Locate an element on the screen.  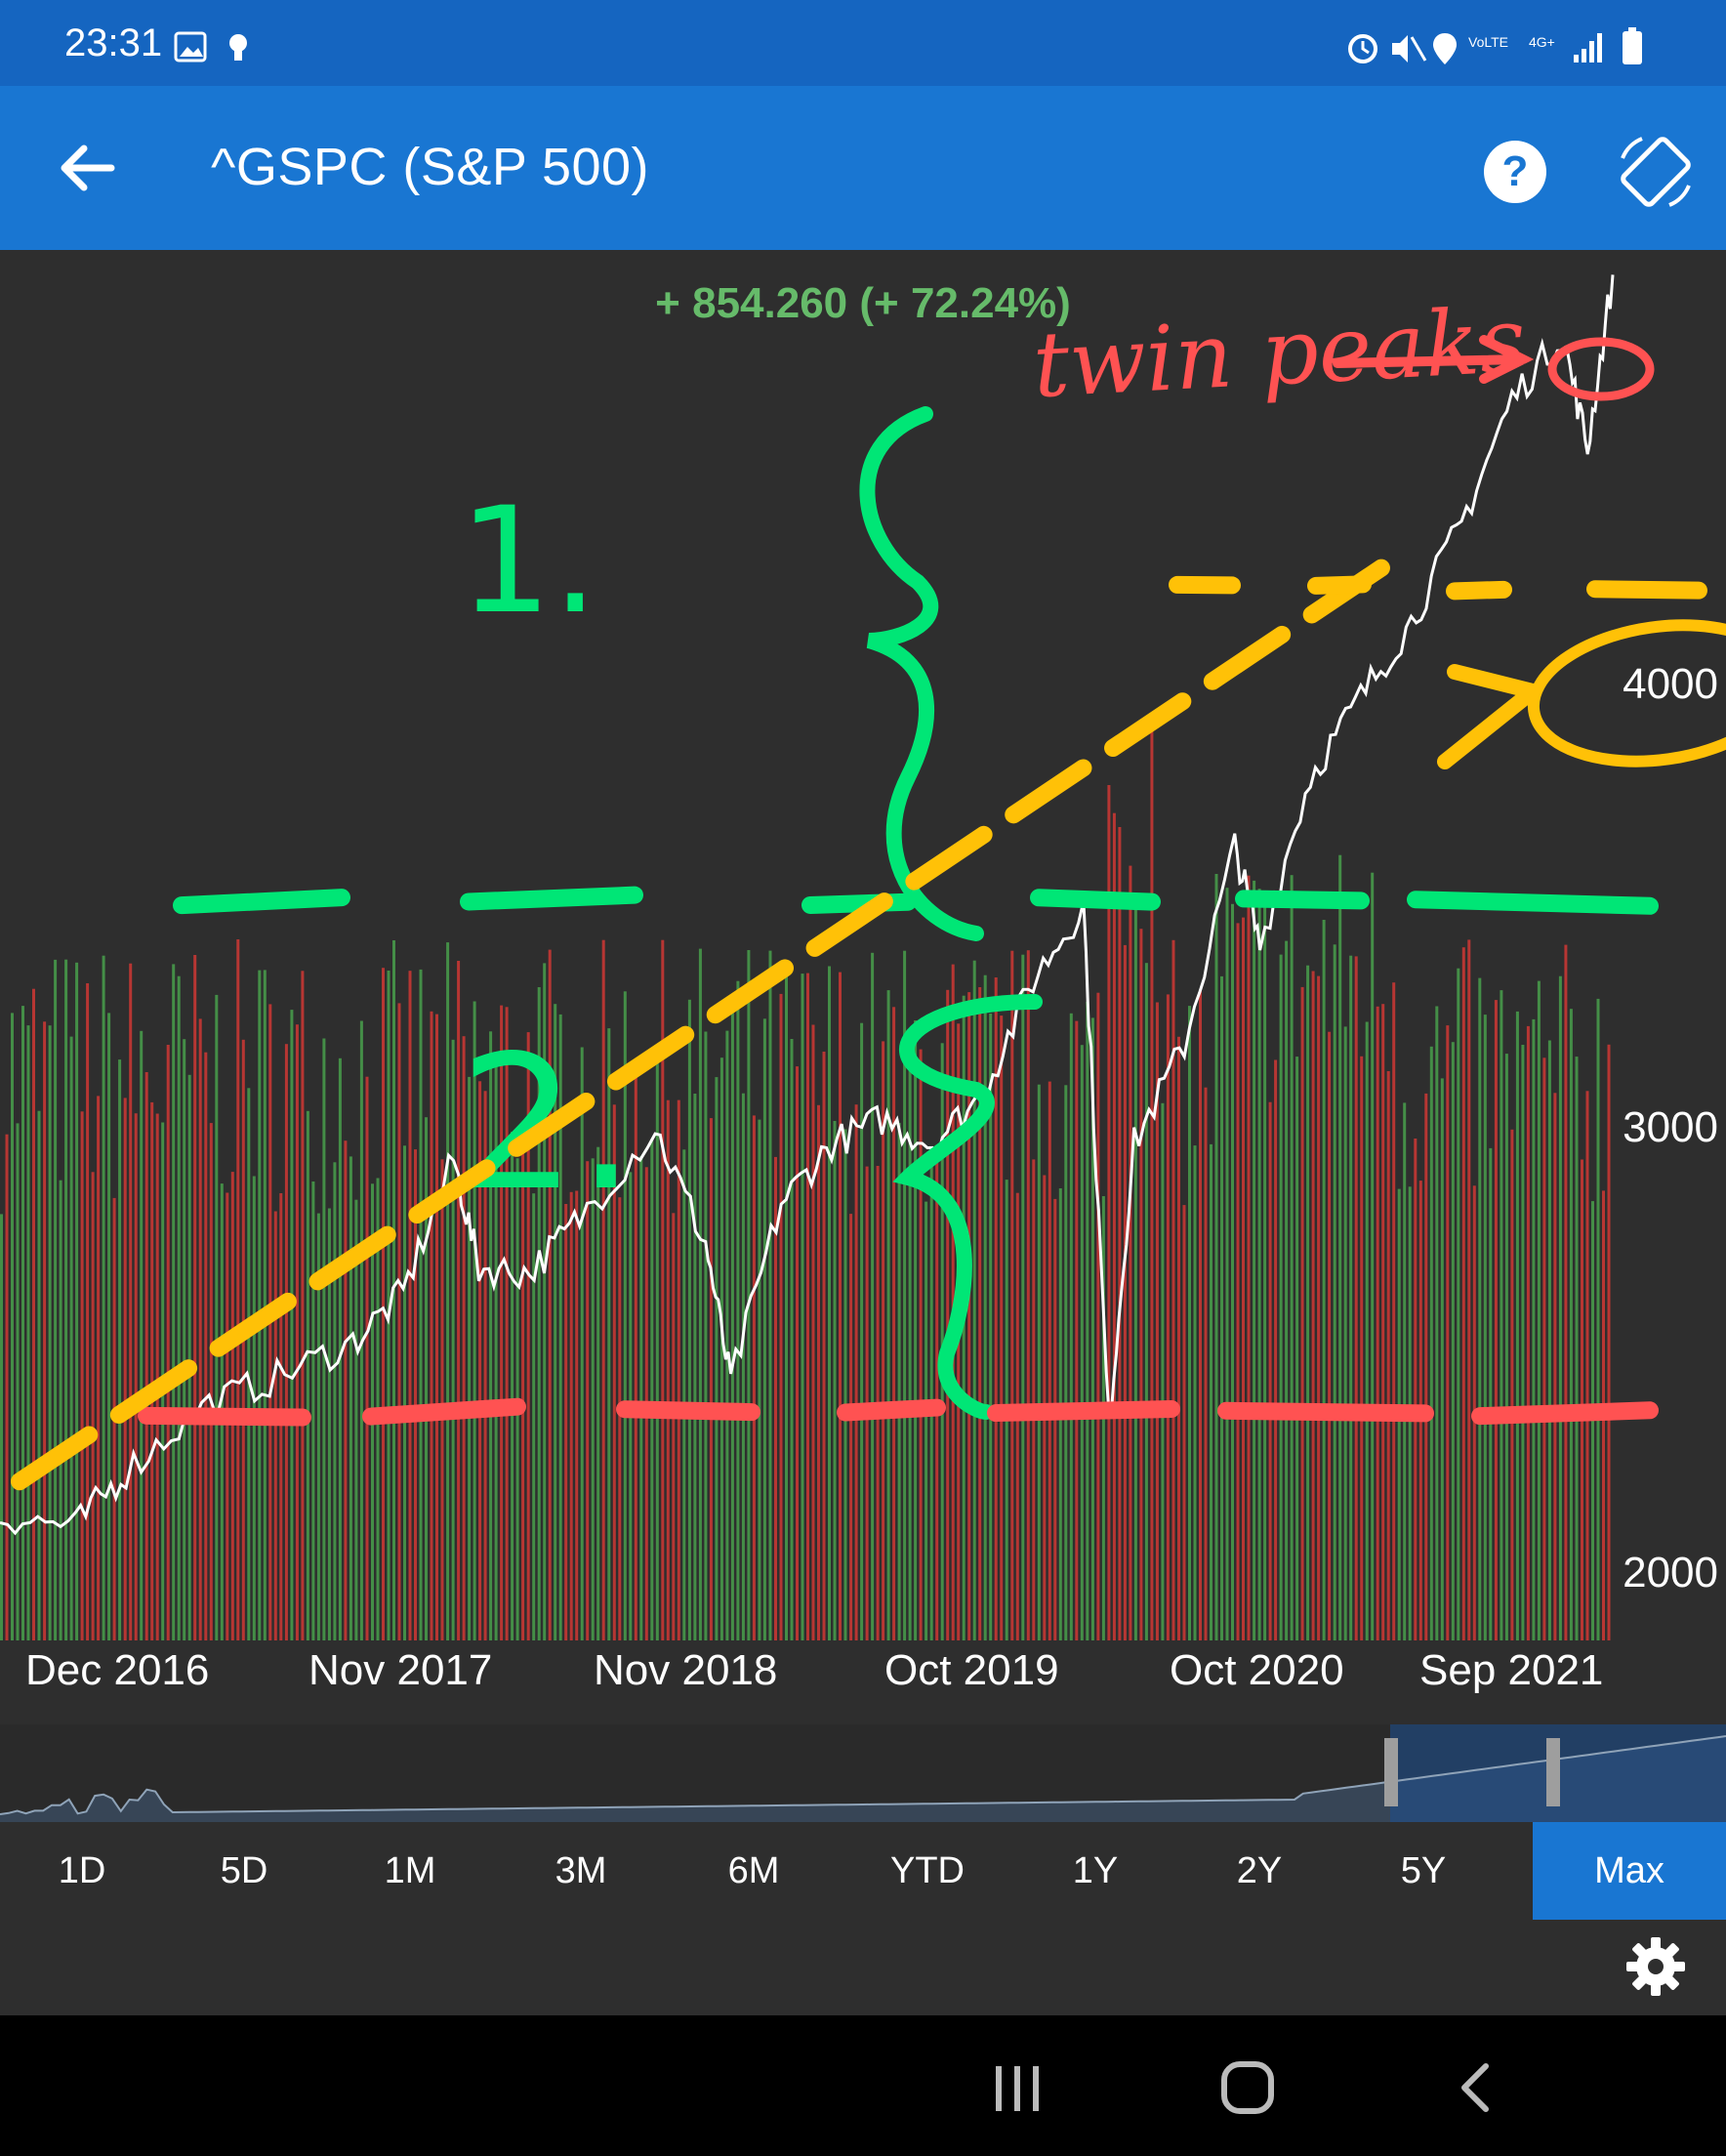
recent-apps-icon is located at coordinates (1017, 2088).